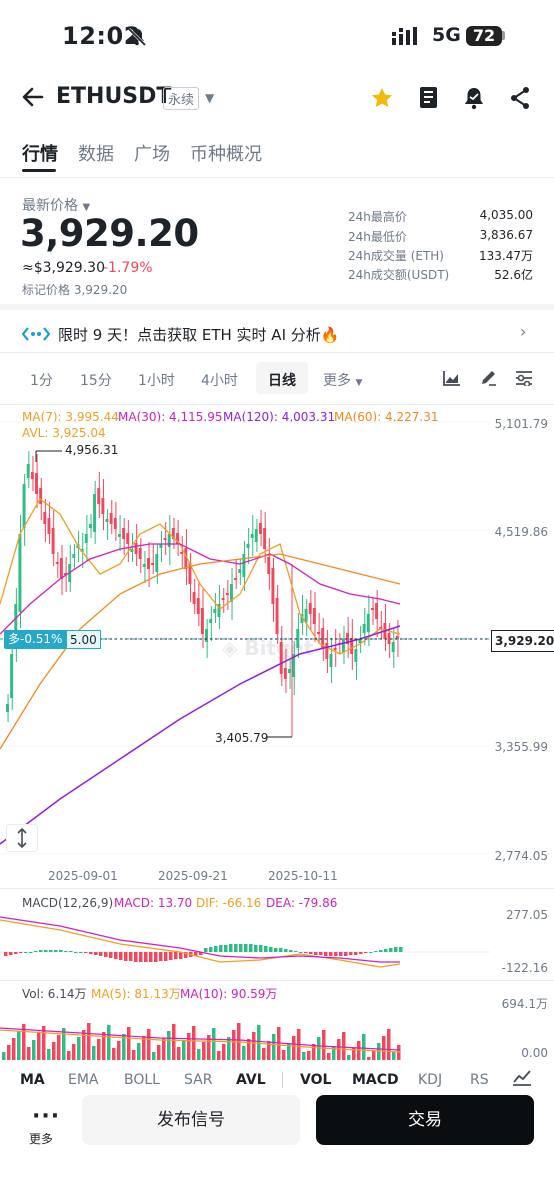 The width and height of the screenshot is (554, 1200). What do you see at coordinates (245, 942) in the screenshot?
I see `macd-chart` at bounding box center [245, 942].